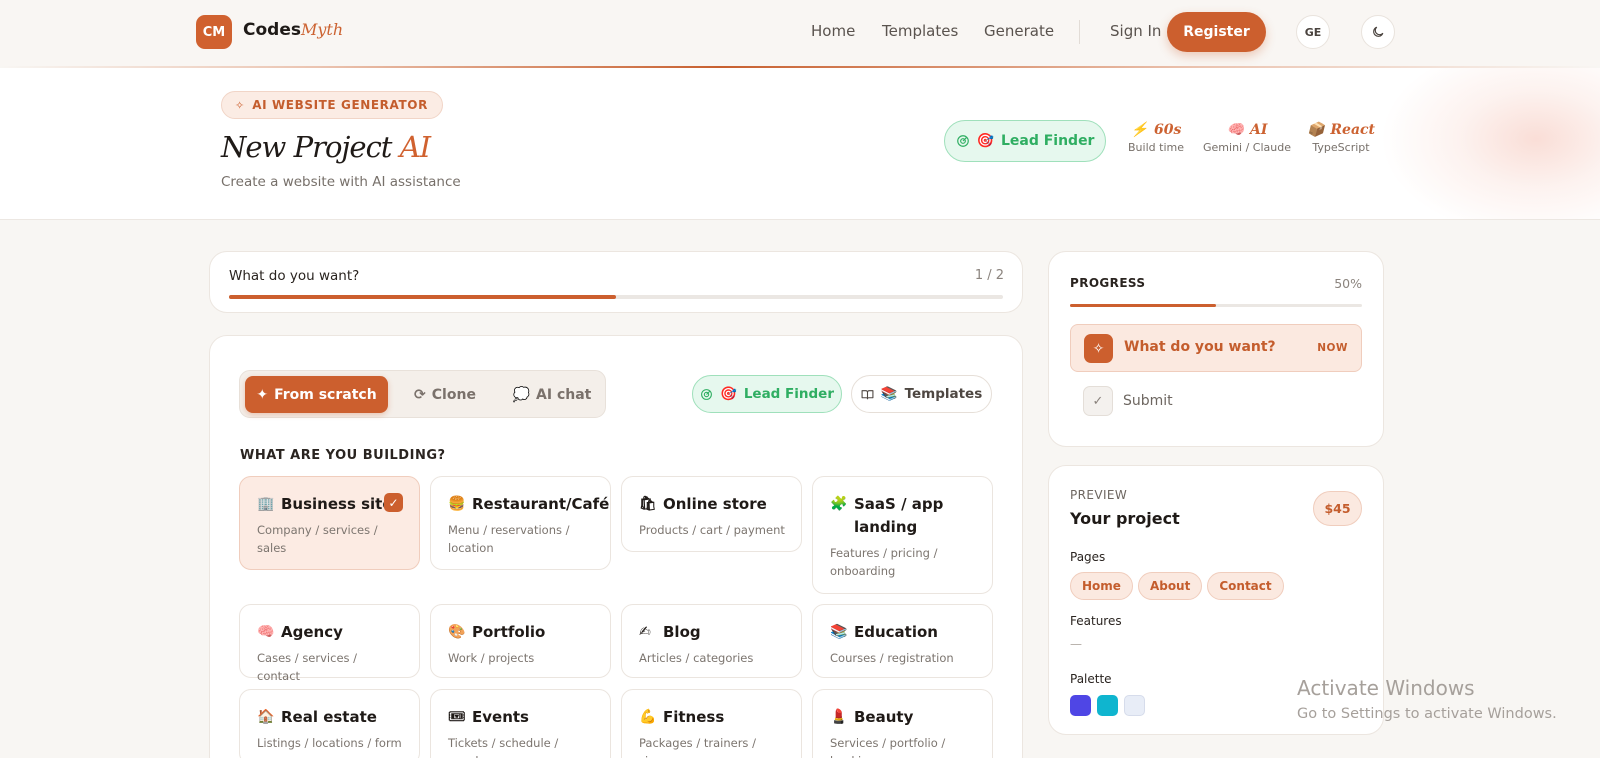  Describe the element at coordinates (697, 747) in the screenshot. I see `tile-subtitle: Packages / trainers / signup` at that location.